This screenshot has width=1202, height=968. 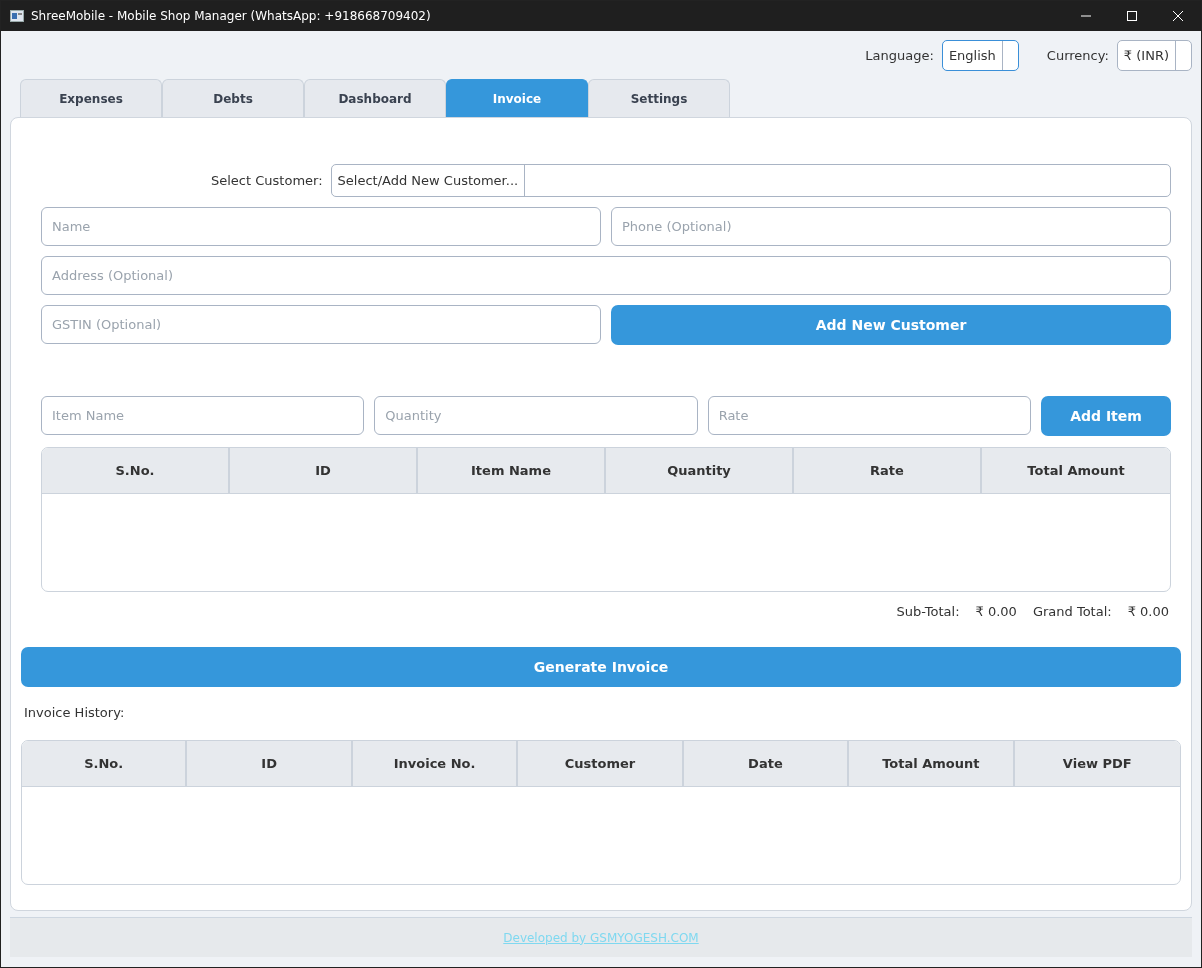 I want to click on column-header: Date, so click(x=766, y=763).